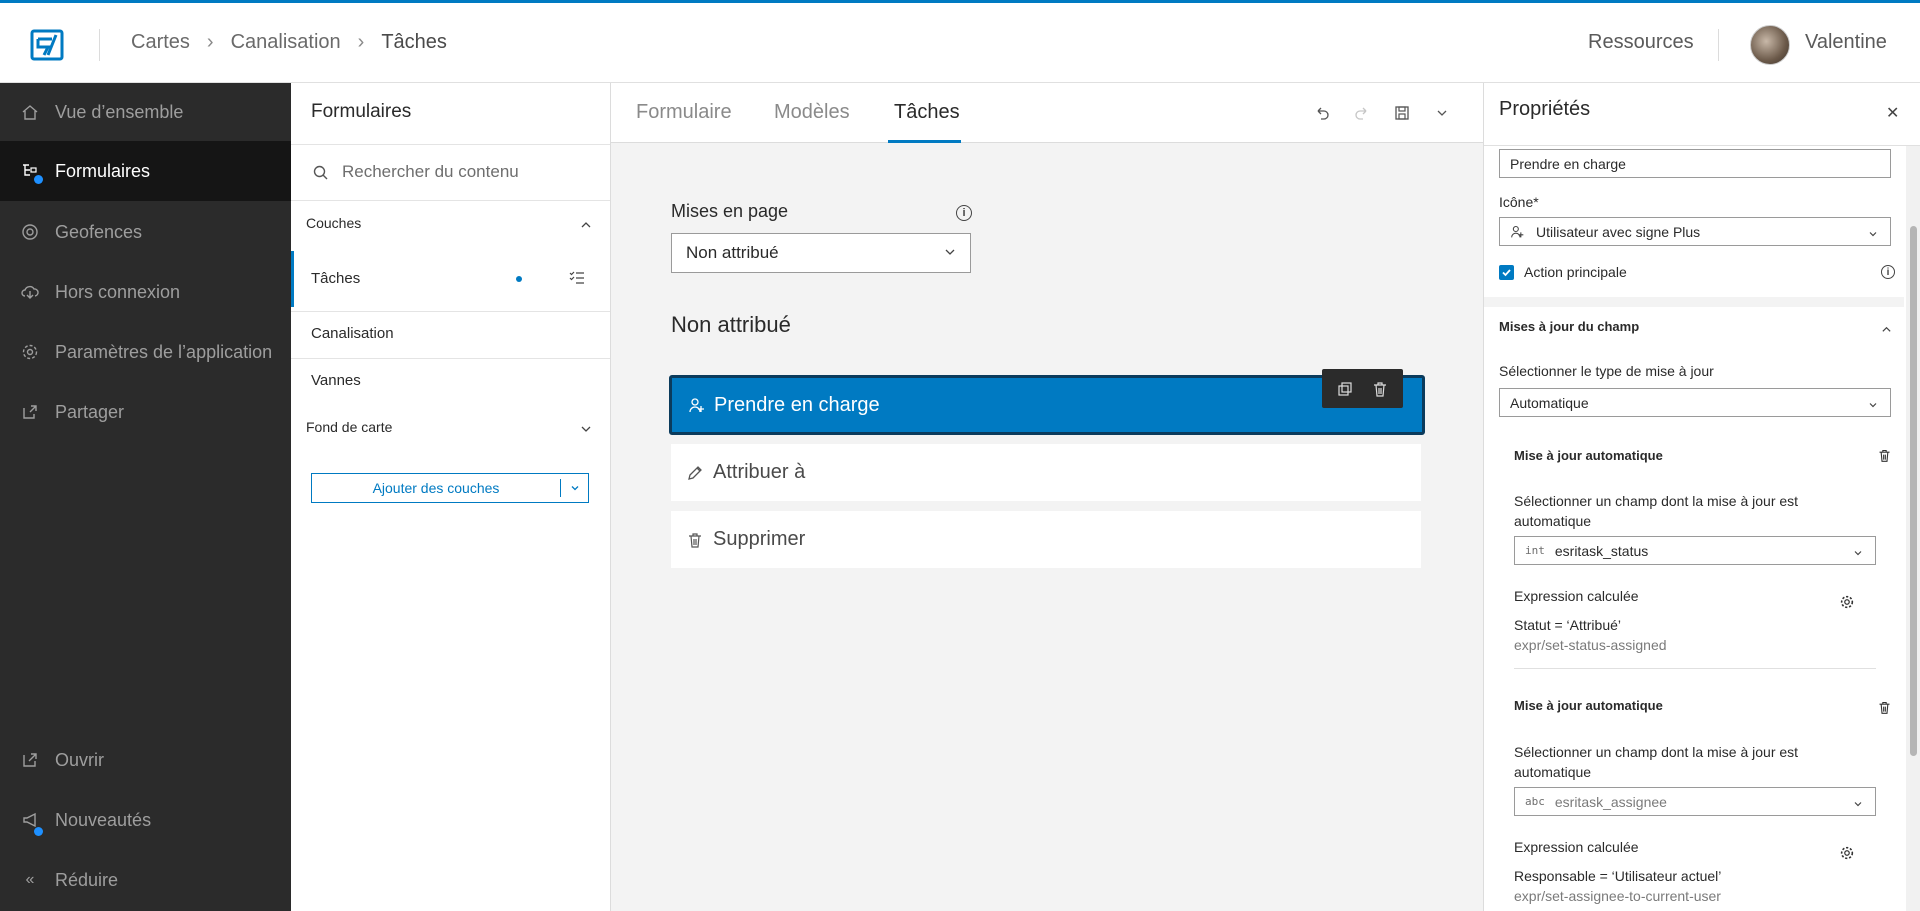 Image resolution: width=1920 pixels, height=911 pixels. Describe the element at coordinates (1545, 109) in the screenshot. I see `properties-title: Propriétés` at that location.